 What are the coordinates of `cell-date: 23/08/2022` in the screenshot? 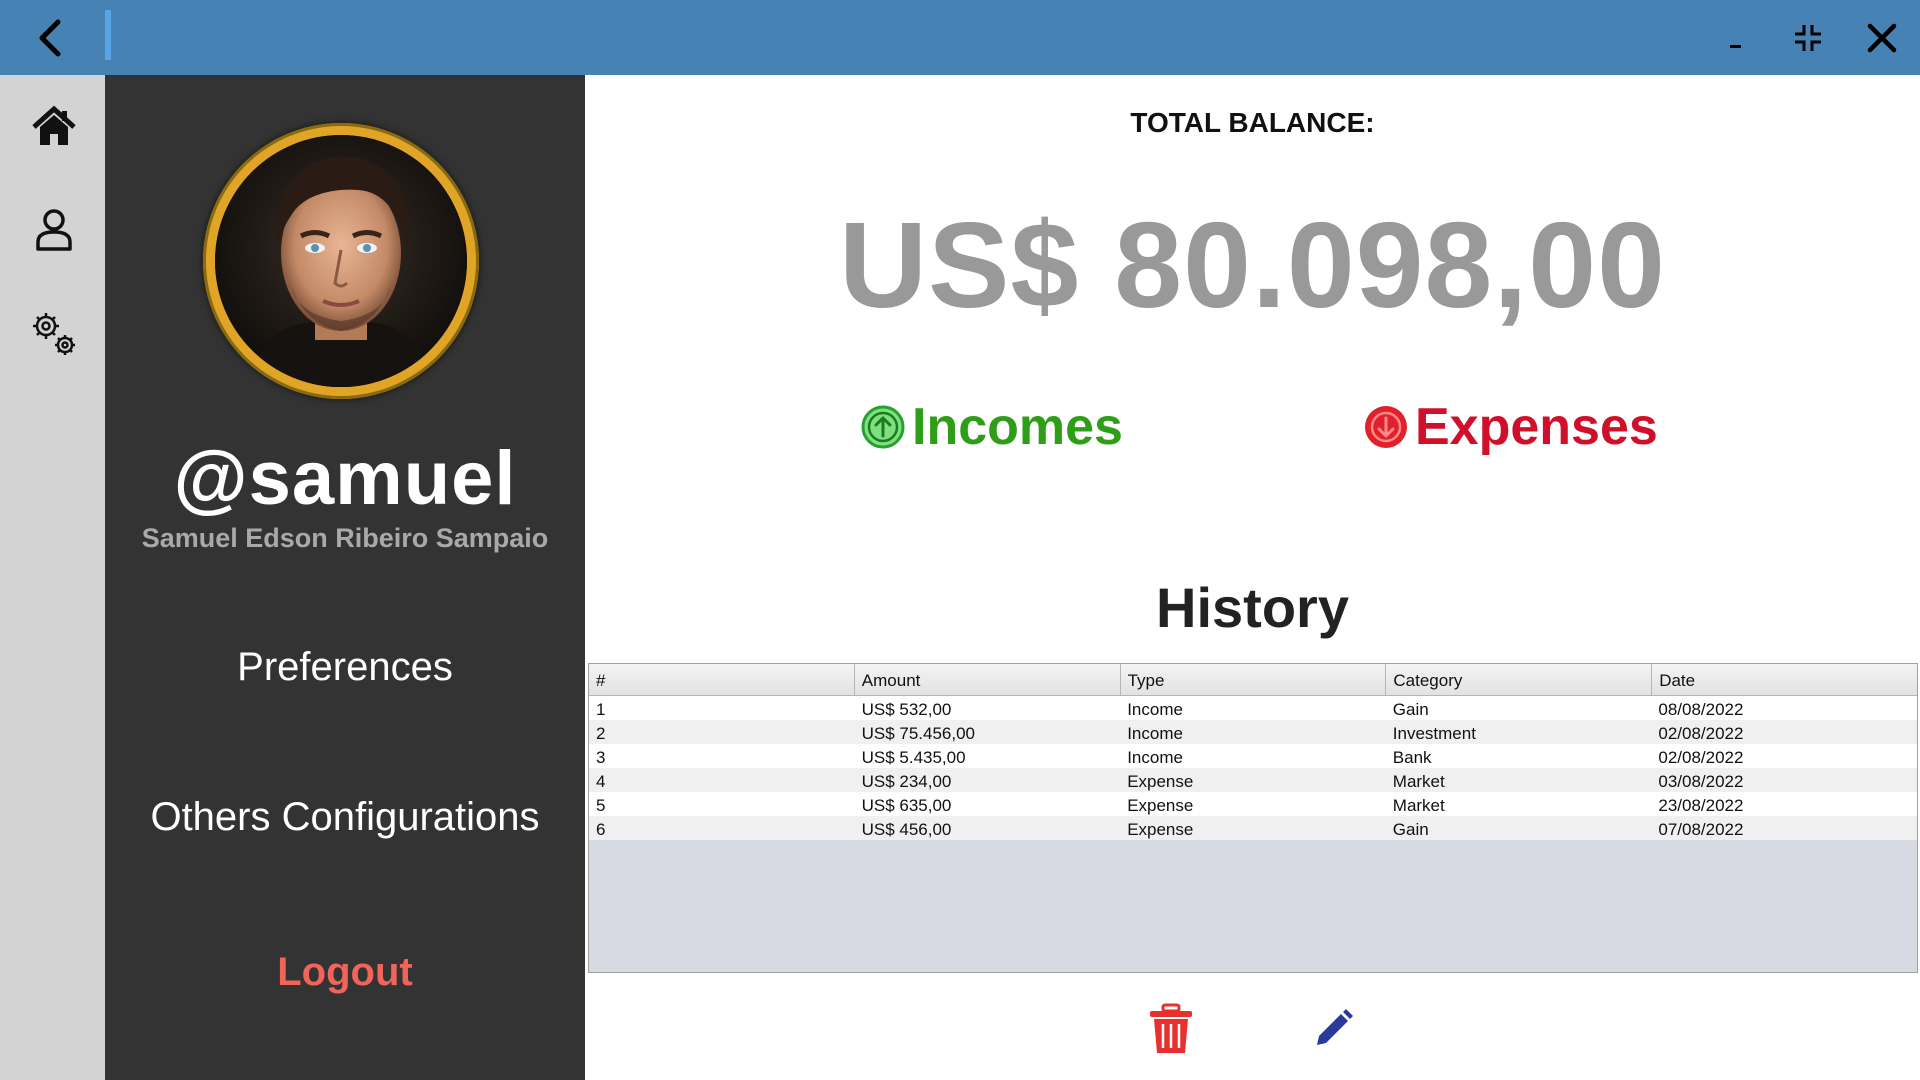 It's located at (1701, 805).